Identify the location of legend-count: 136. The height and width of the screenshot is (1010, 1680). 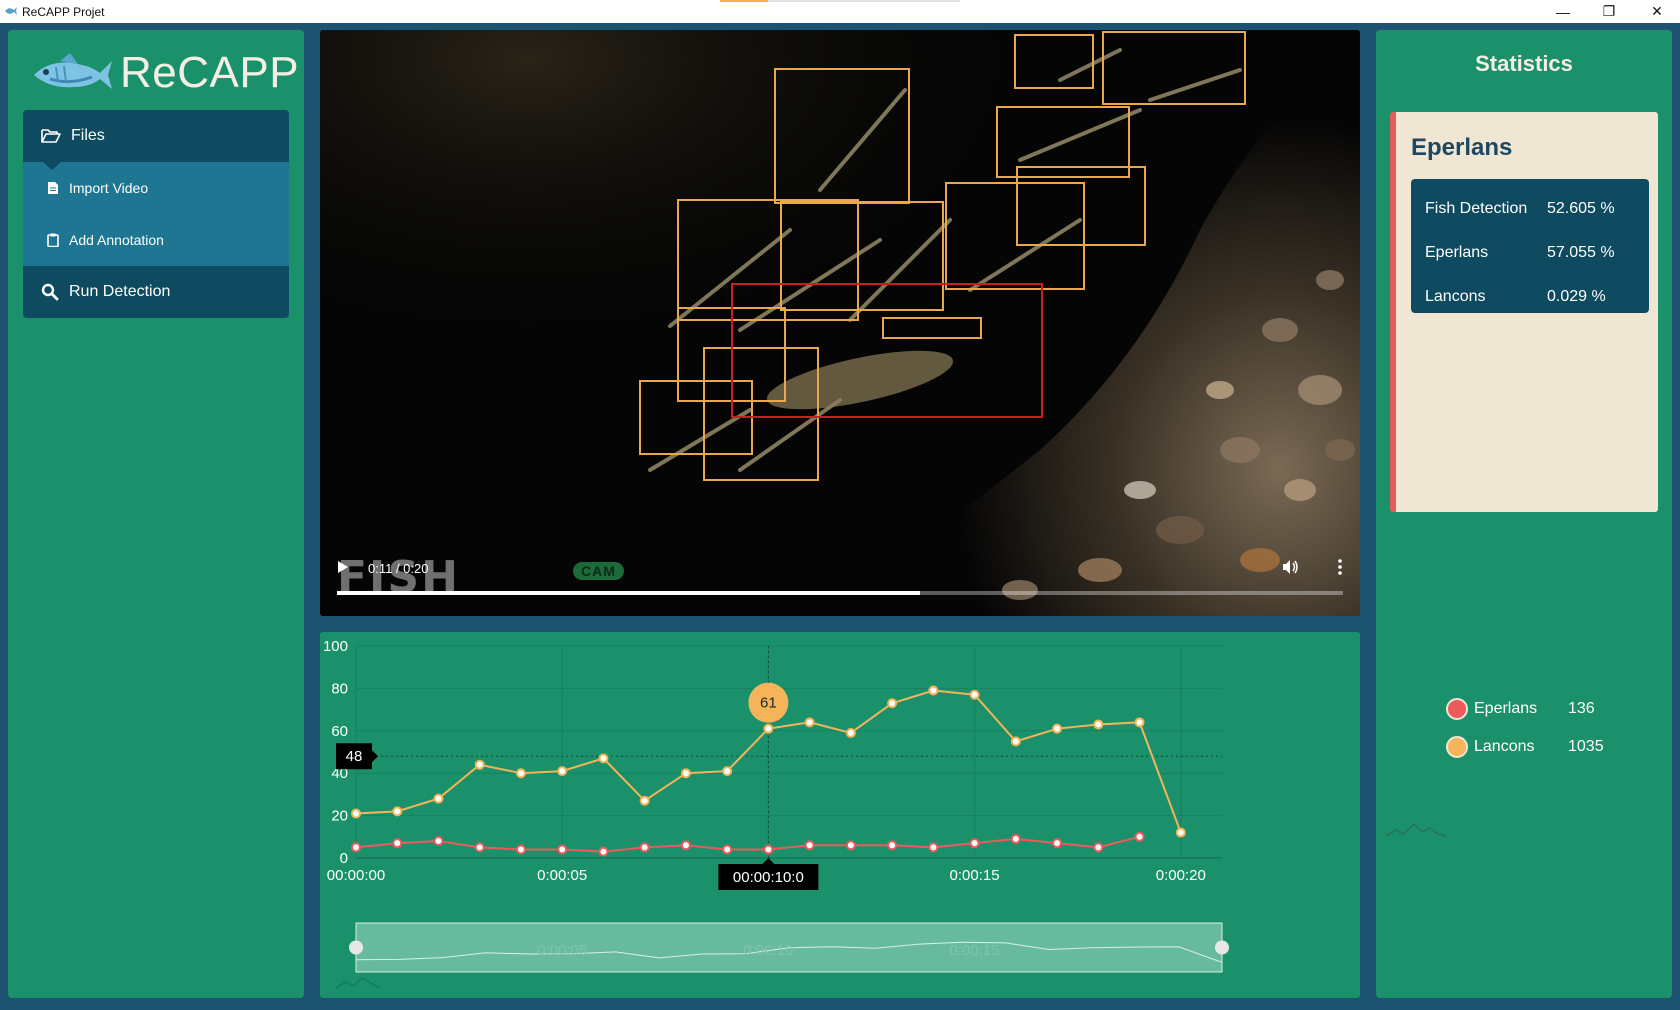
(1581, 708).